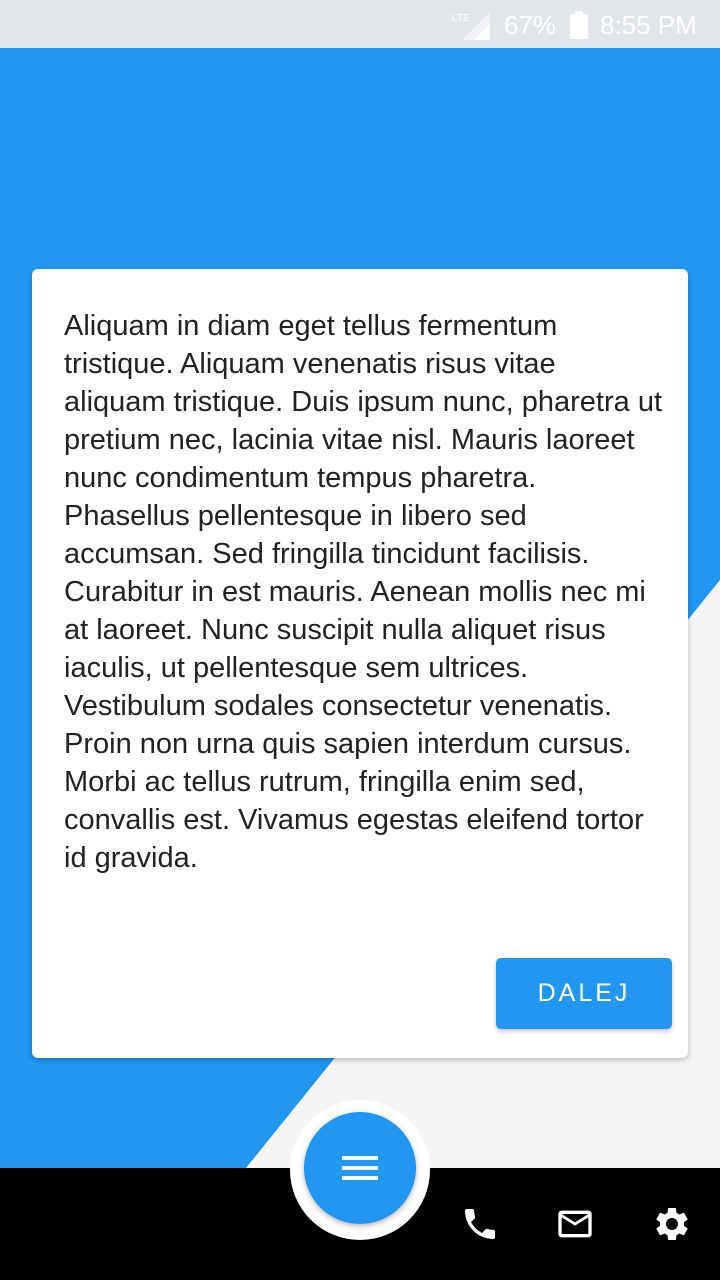 The width and height of the screenshot is (720, 1280). Describe the element at coordinates (672, 1224) in the screenshot. I see `gear-icon` at that location.